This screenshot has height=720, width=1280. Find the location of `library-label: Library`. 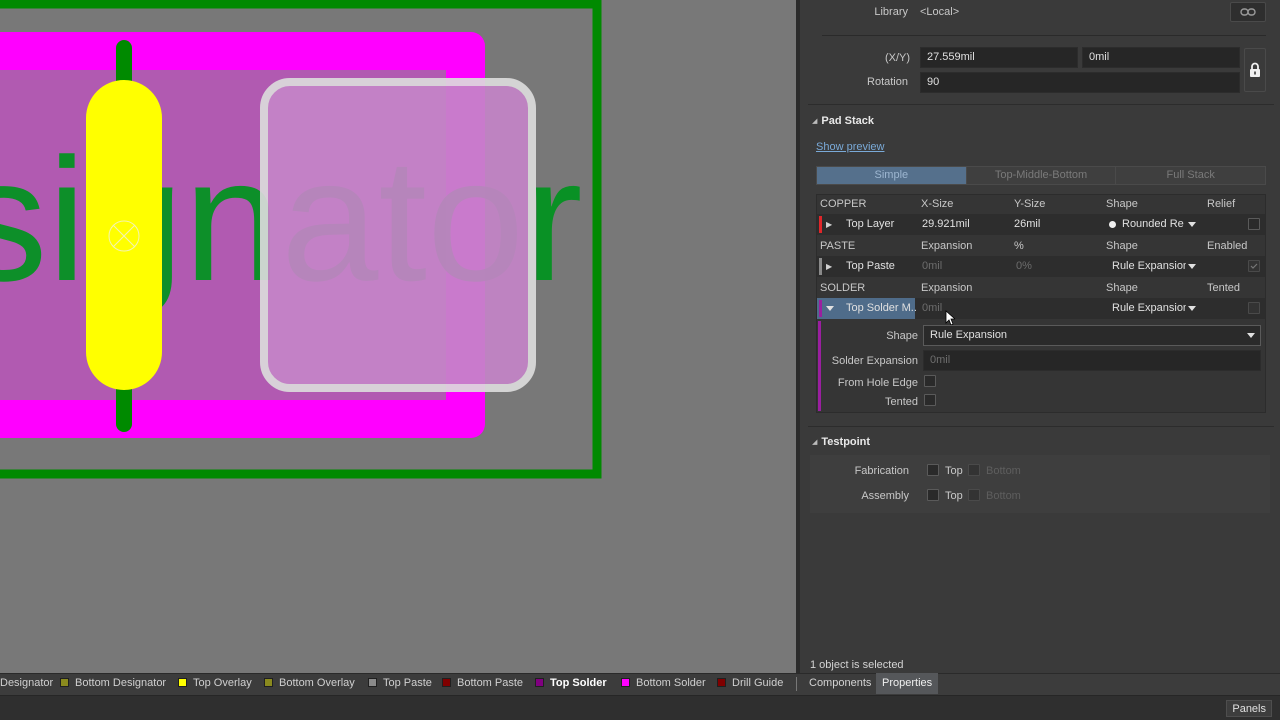

library-label: Library is located at coordinates (891, 12).